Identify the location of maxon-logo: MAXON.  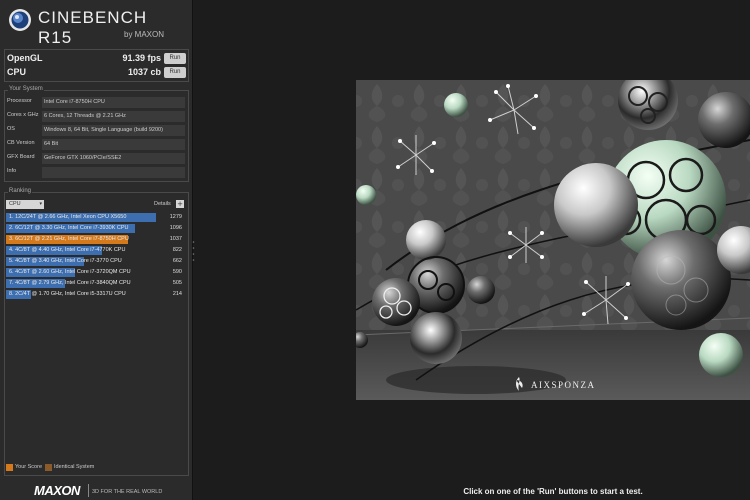
(57, 490).